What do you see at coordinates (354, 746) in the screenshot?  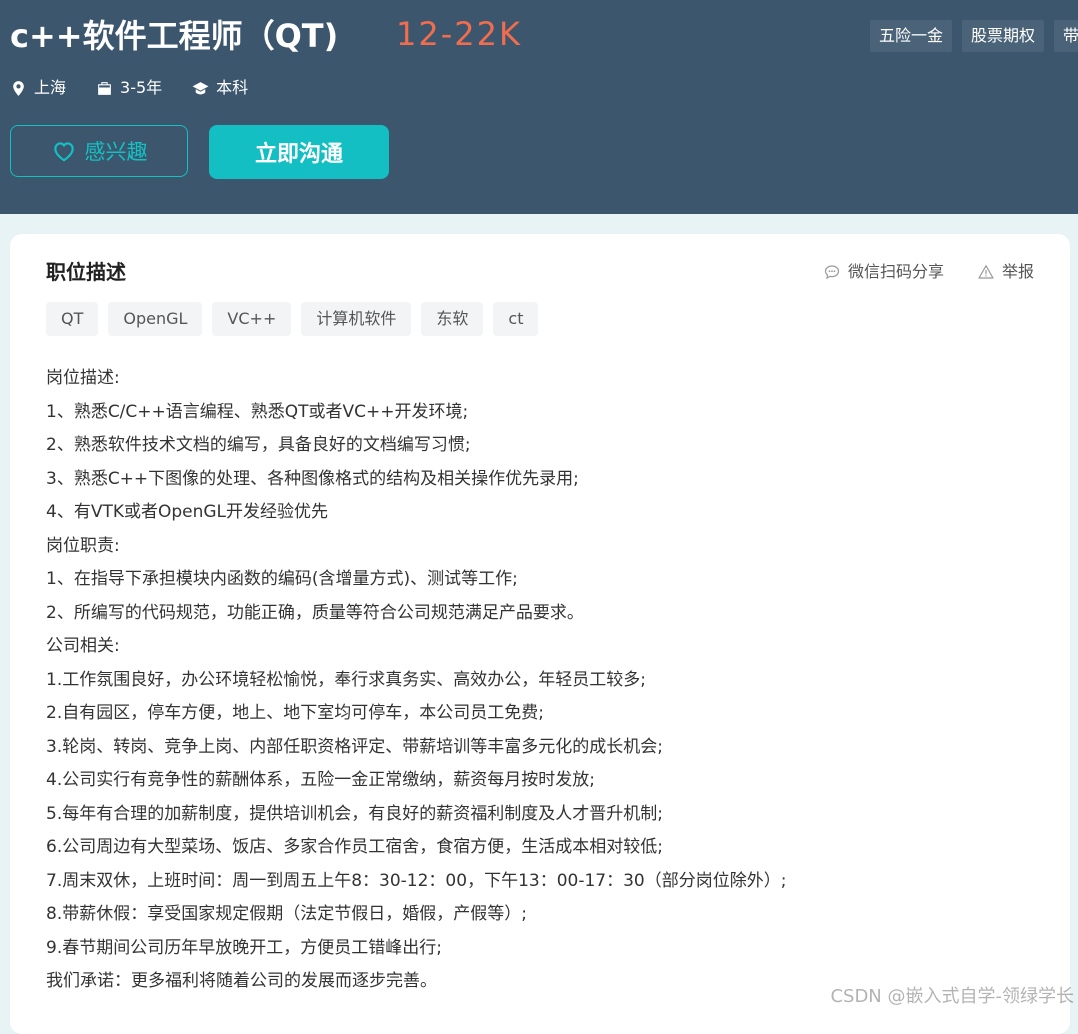 I see `description-line: 3.轮岗、转岗、竞争上岗、内部任职资格评定、带薪培训等丰富多元化的成长机会;` at bounding box center [354, 746].